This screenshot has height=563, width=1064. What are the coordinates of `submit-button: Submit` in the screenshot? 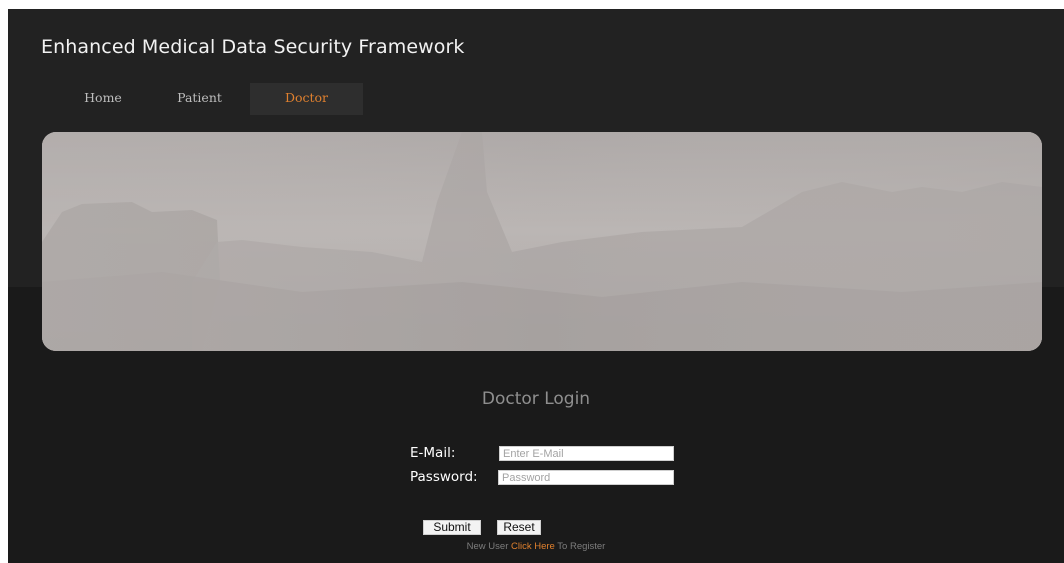 It's located at (452, 527).